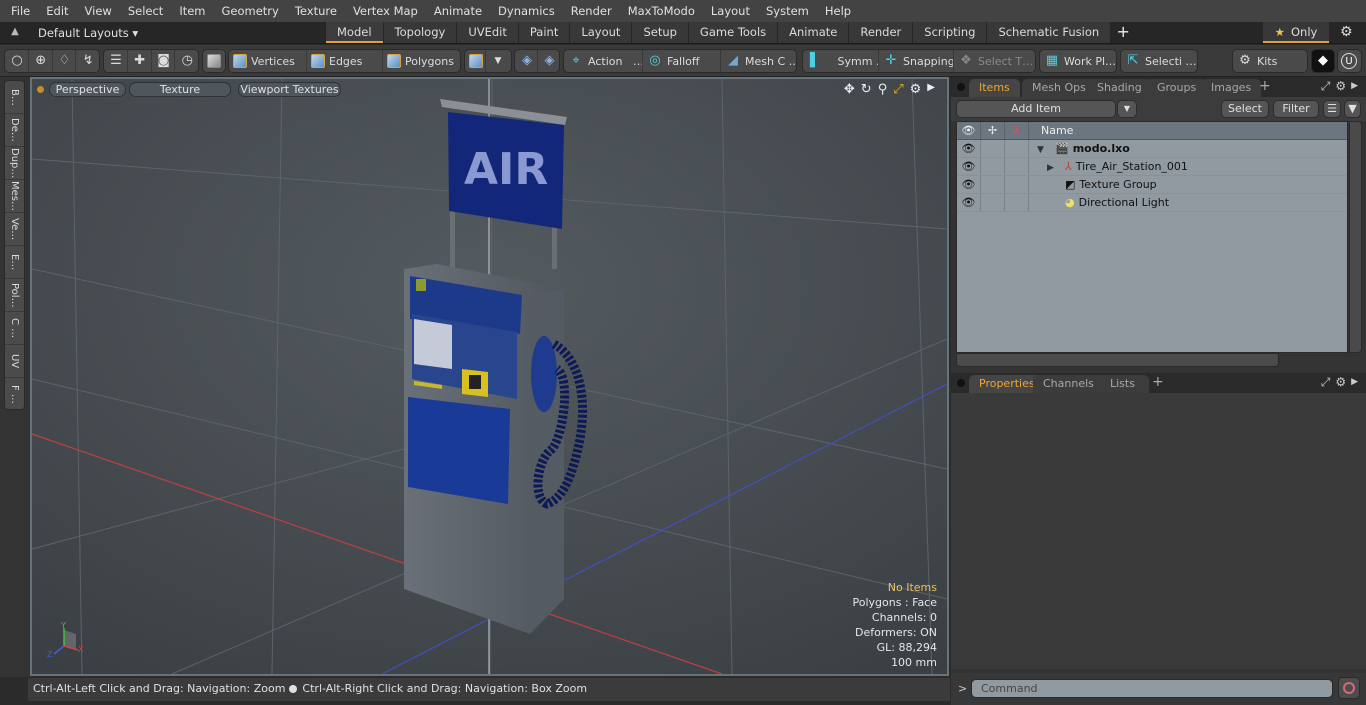 The width and height of the screenshot is (1366, 705). What do you see at coordinates (98, 11) in the screenshot?
I see `menu-view: View` at bounding box center [98, 11].